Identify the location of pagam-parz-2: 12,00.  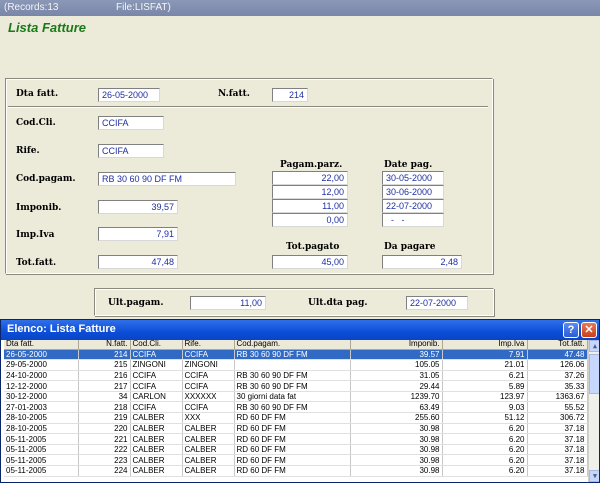
(310, 192).